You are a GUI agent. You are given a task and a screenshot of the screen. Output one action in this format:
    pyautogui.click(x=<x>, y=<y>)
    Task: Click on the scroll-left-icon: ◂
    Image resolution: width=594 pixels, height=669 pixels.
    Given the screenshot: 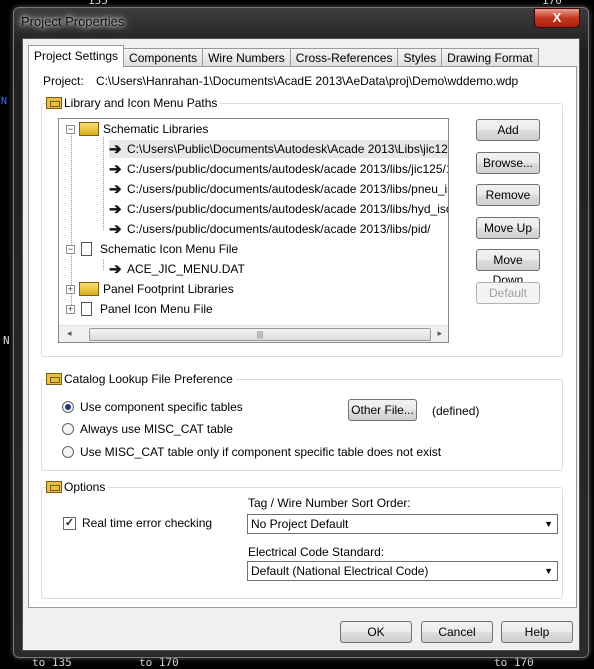 What is the action you would take?
    pyautogui.click(x=69, y=333)
    